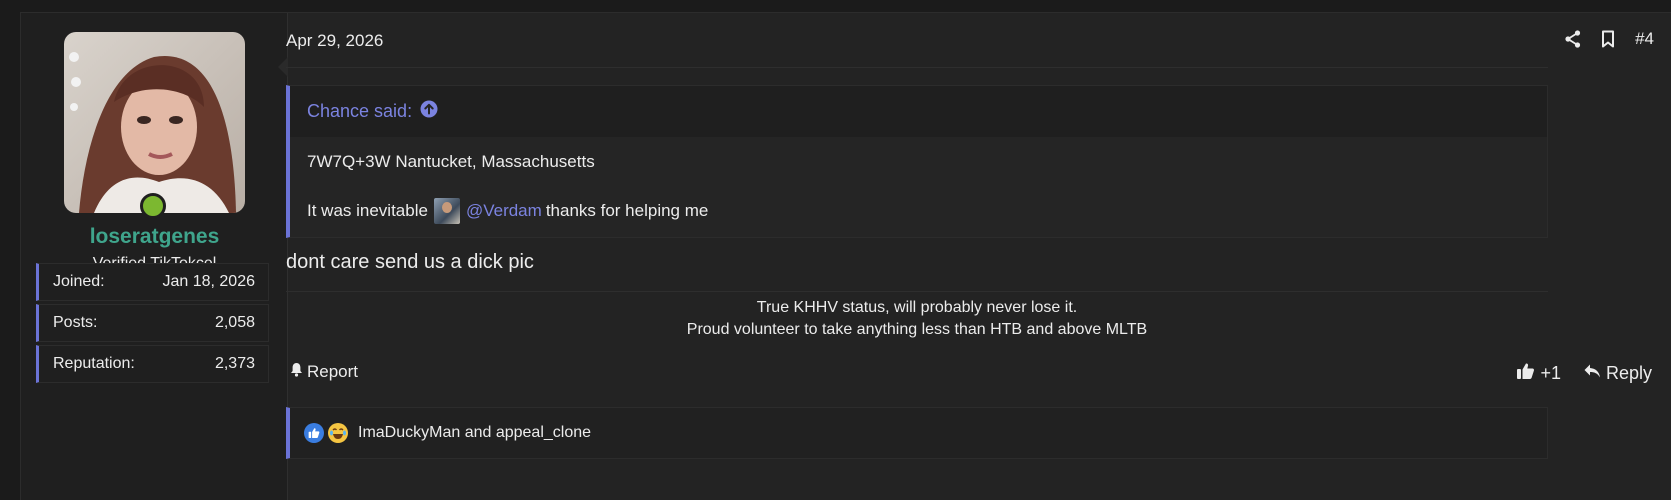 This screenshot has height=500, width=1671. I want to click on bell-icon, so click(296, 372).